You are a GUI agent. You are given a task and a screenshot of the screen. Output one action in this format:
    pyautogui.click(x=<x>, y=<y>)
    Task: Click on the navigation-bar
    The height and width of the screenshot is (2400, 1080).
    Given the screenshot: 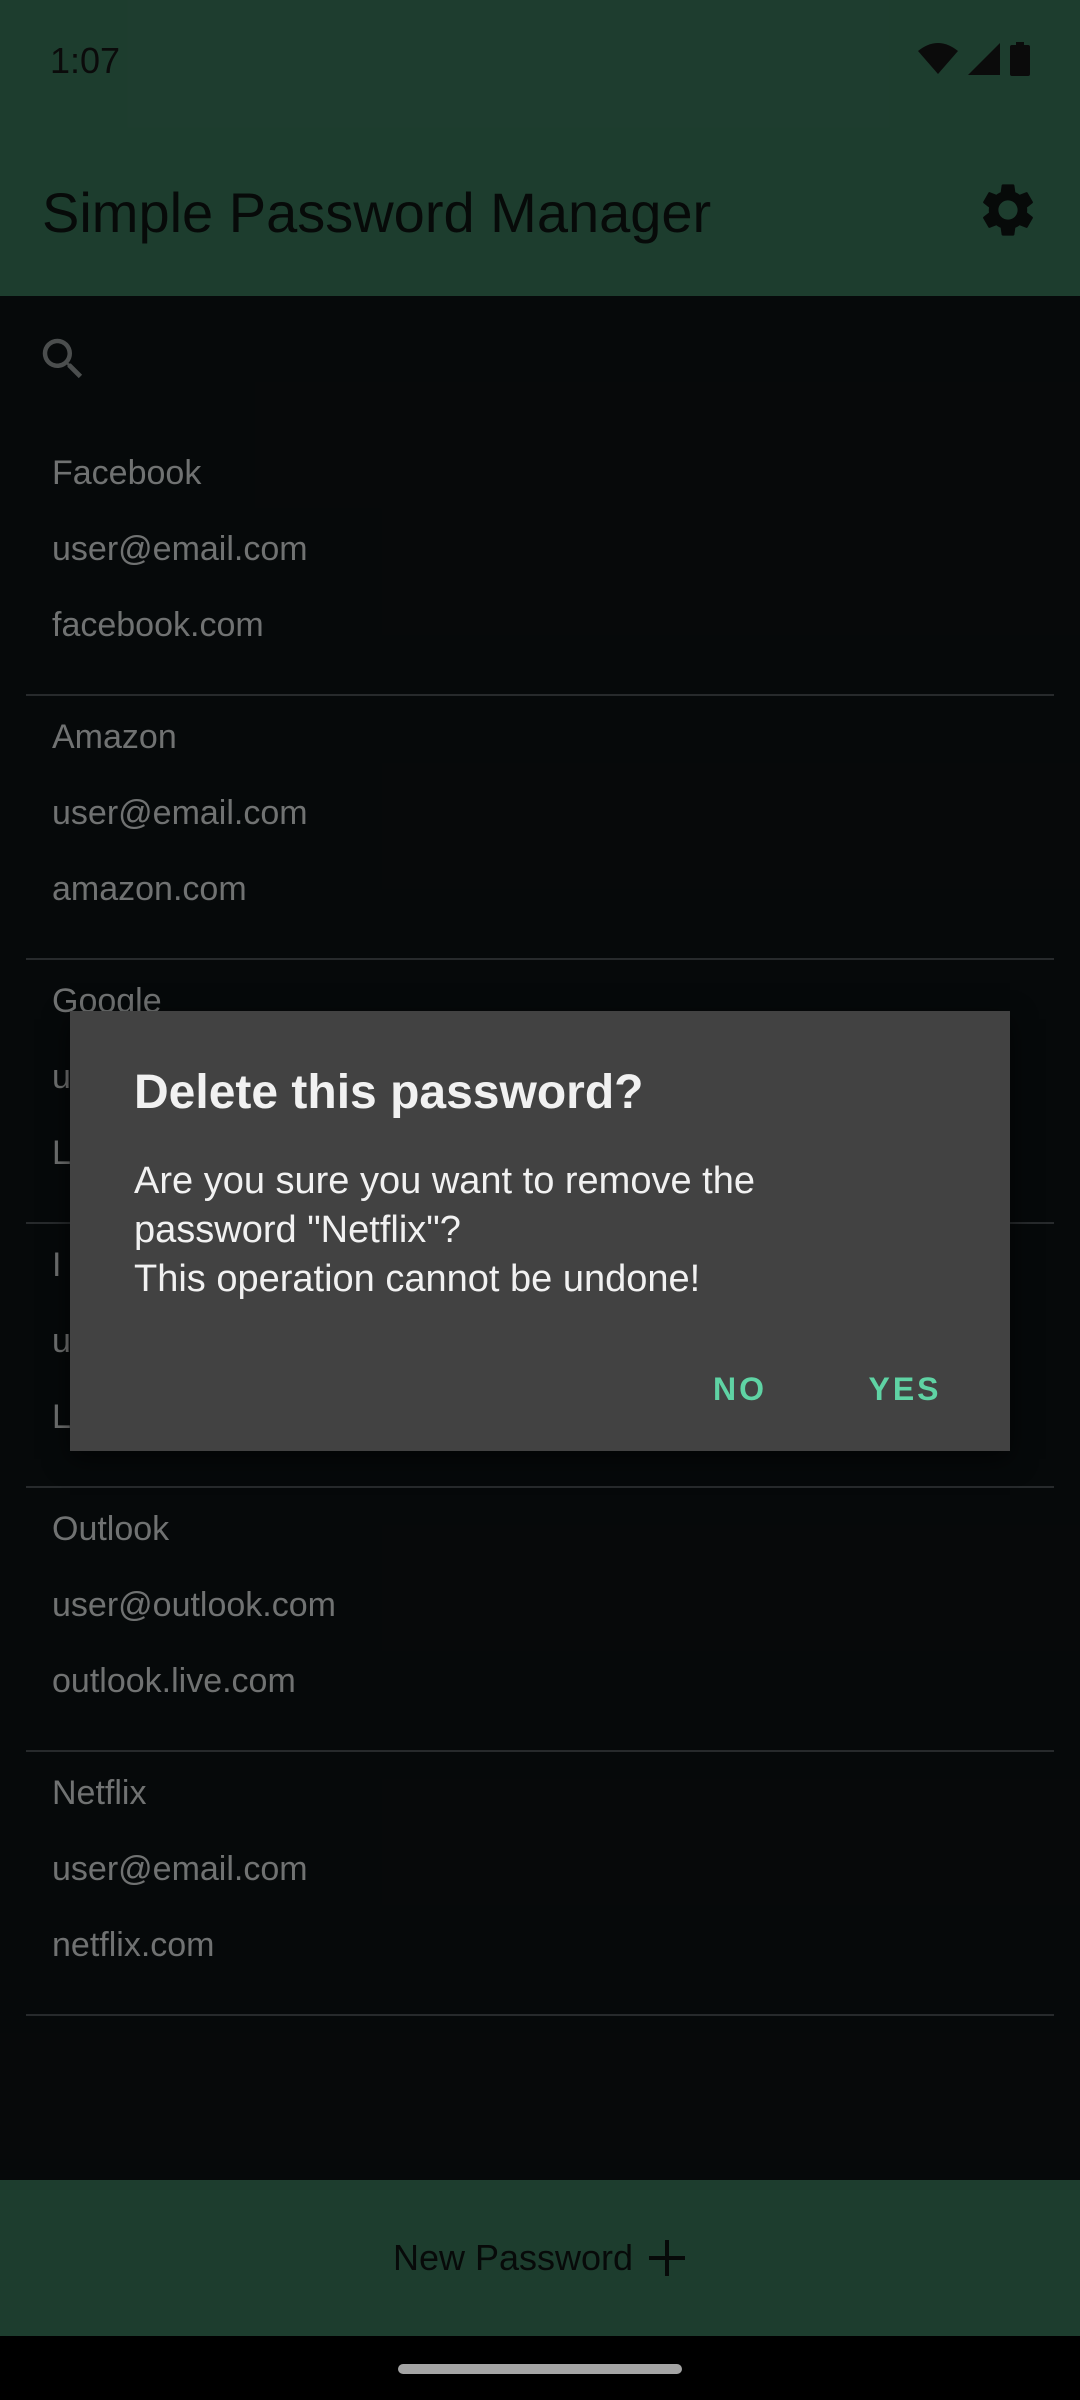 What is the action you would take?
    pyautogui.click(x=540, y=2368)
    